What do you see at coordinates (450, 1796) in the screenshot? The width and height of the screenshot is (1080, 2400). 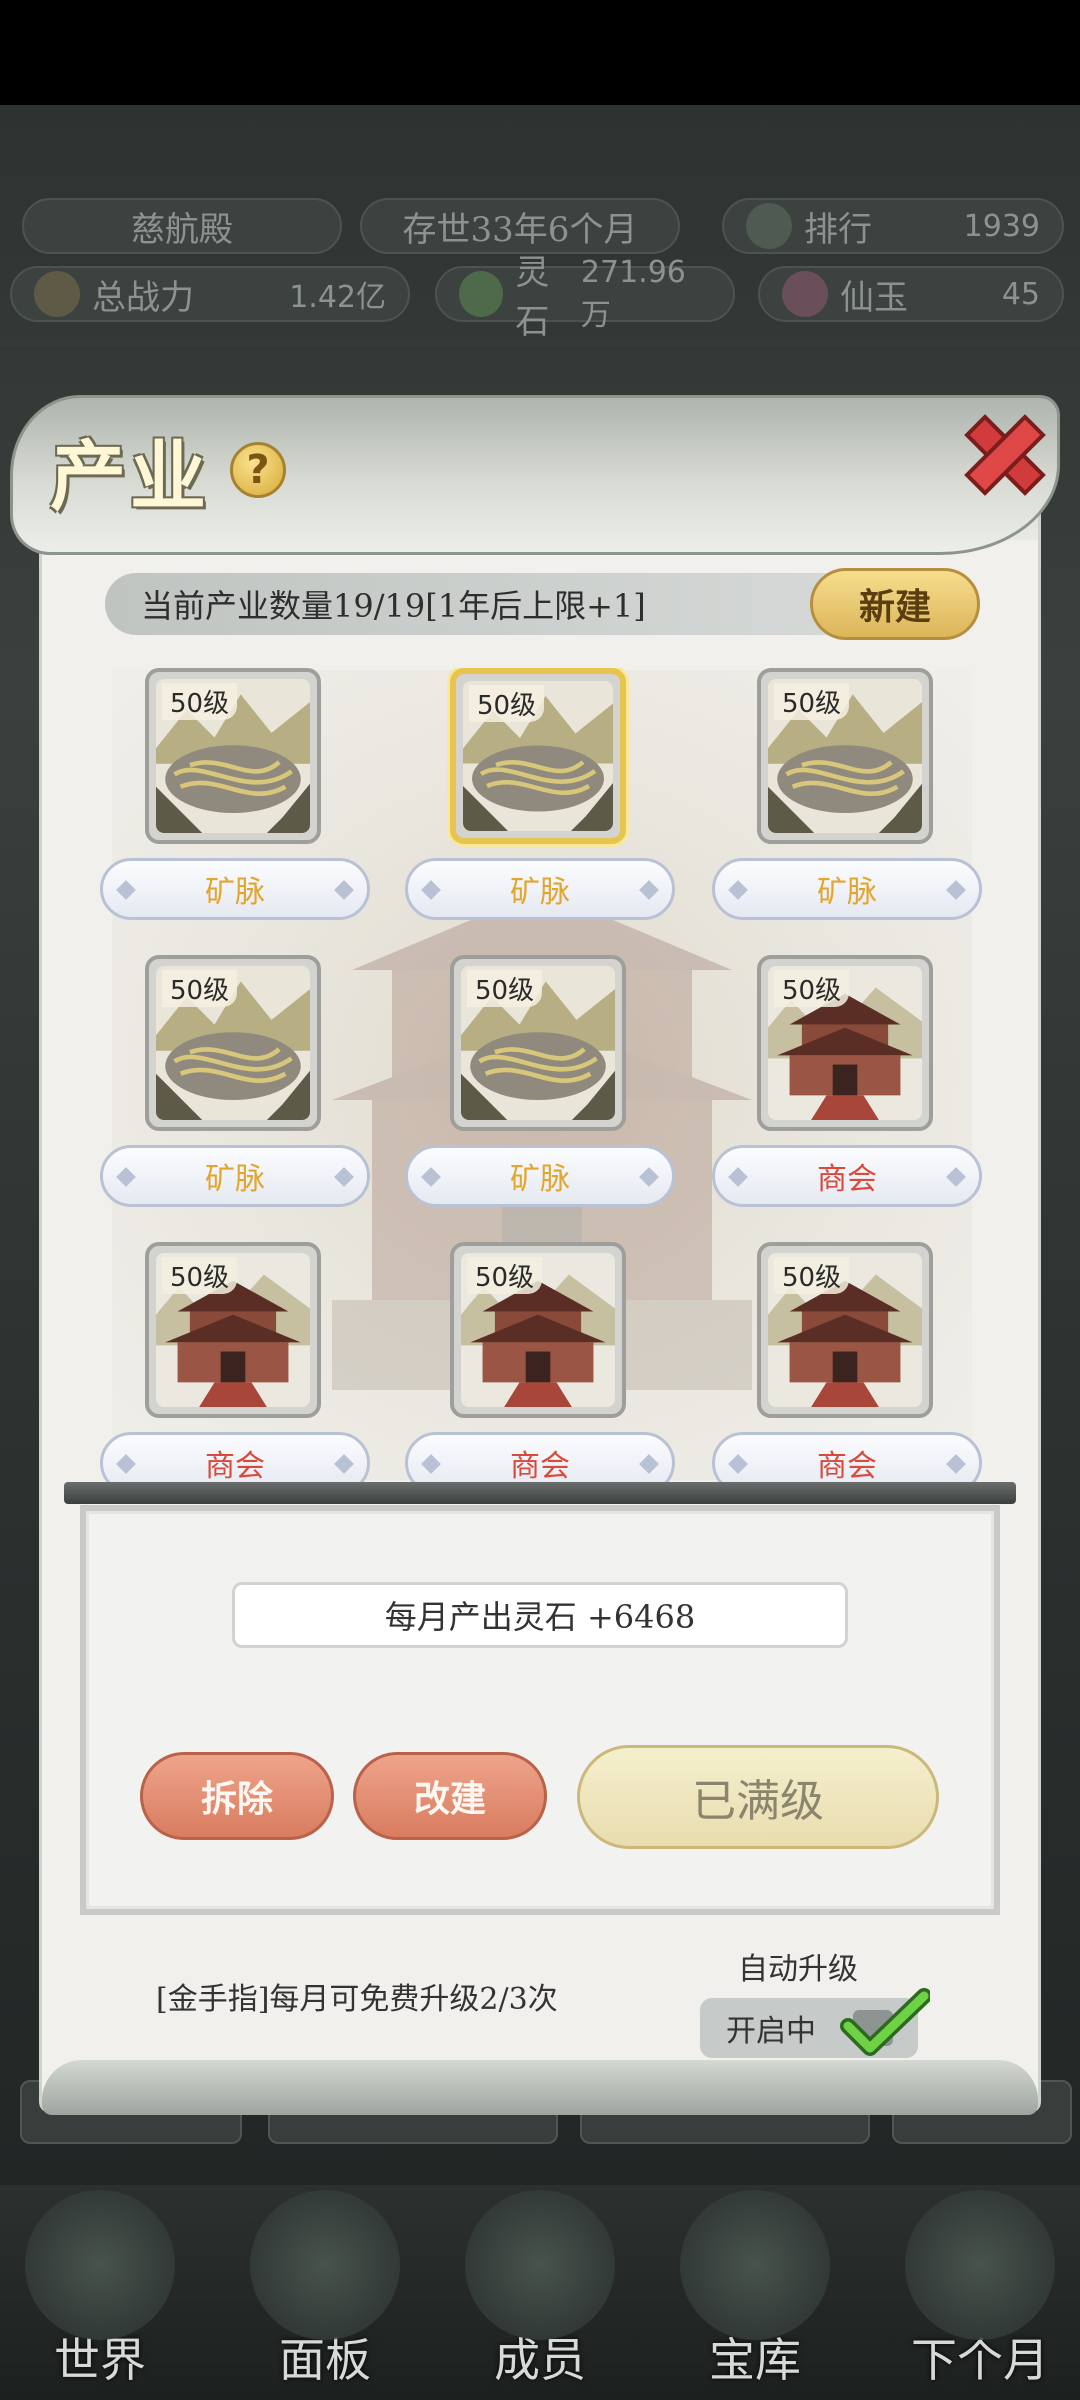 I see `rebuild-button: 改建` at bounding box center [450, 1796].